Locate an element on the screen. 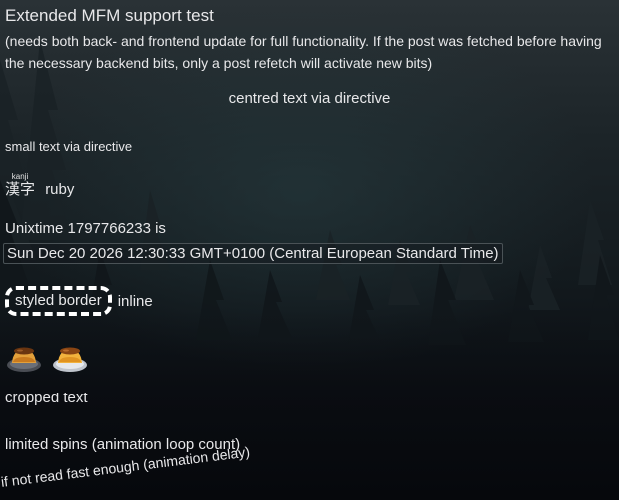 The image size is (619, 500). small-text: small text via directive is located at coordinates (69, 146).